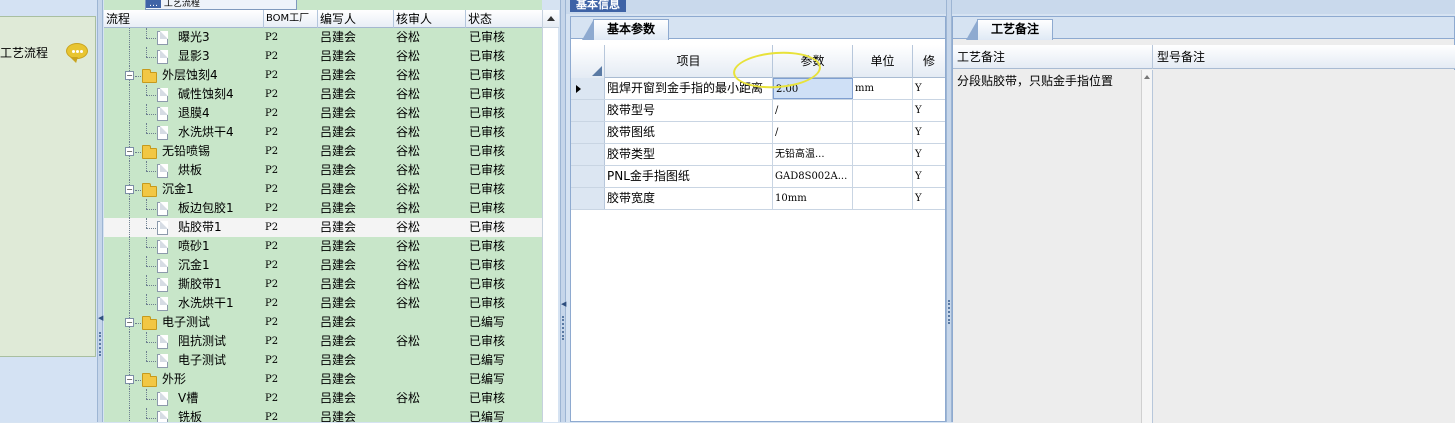 The image size is (1455, 423). I want to click on tree-row: − 外层蚀刻4 P2 吕建会 谷松 已审核, so click(323, 75).